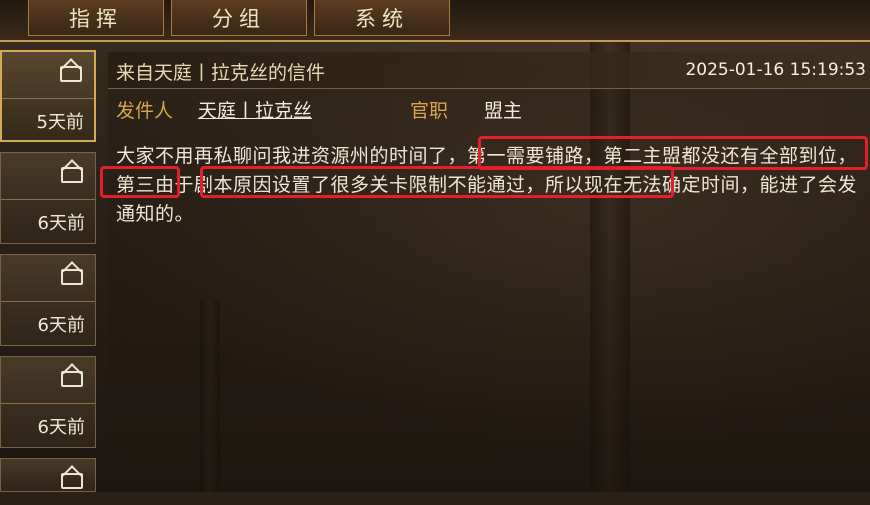 The width and height of the screenshot is (870, 505). What do you see at coordinates (429, 111) in the screenshot?
I see `rank-label: 官职` at bounding box center [429, 111].